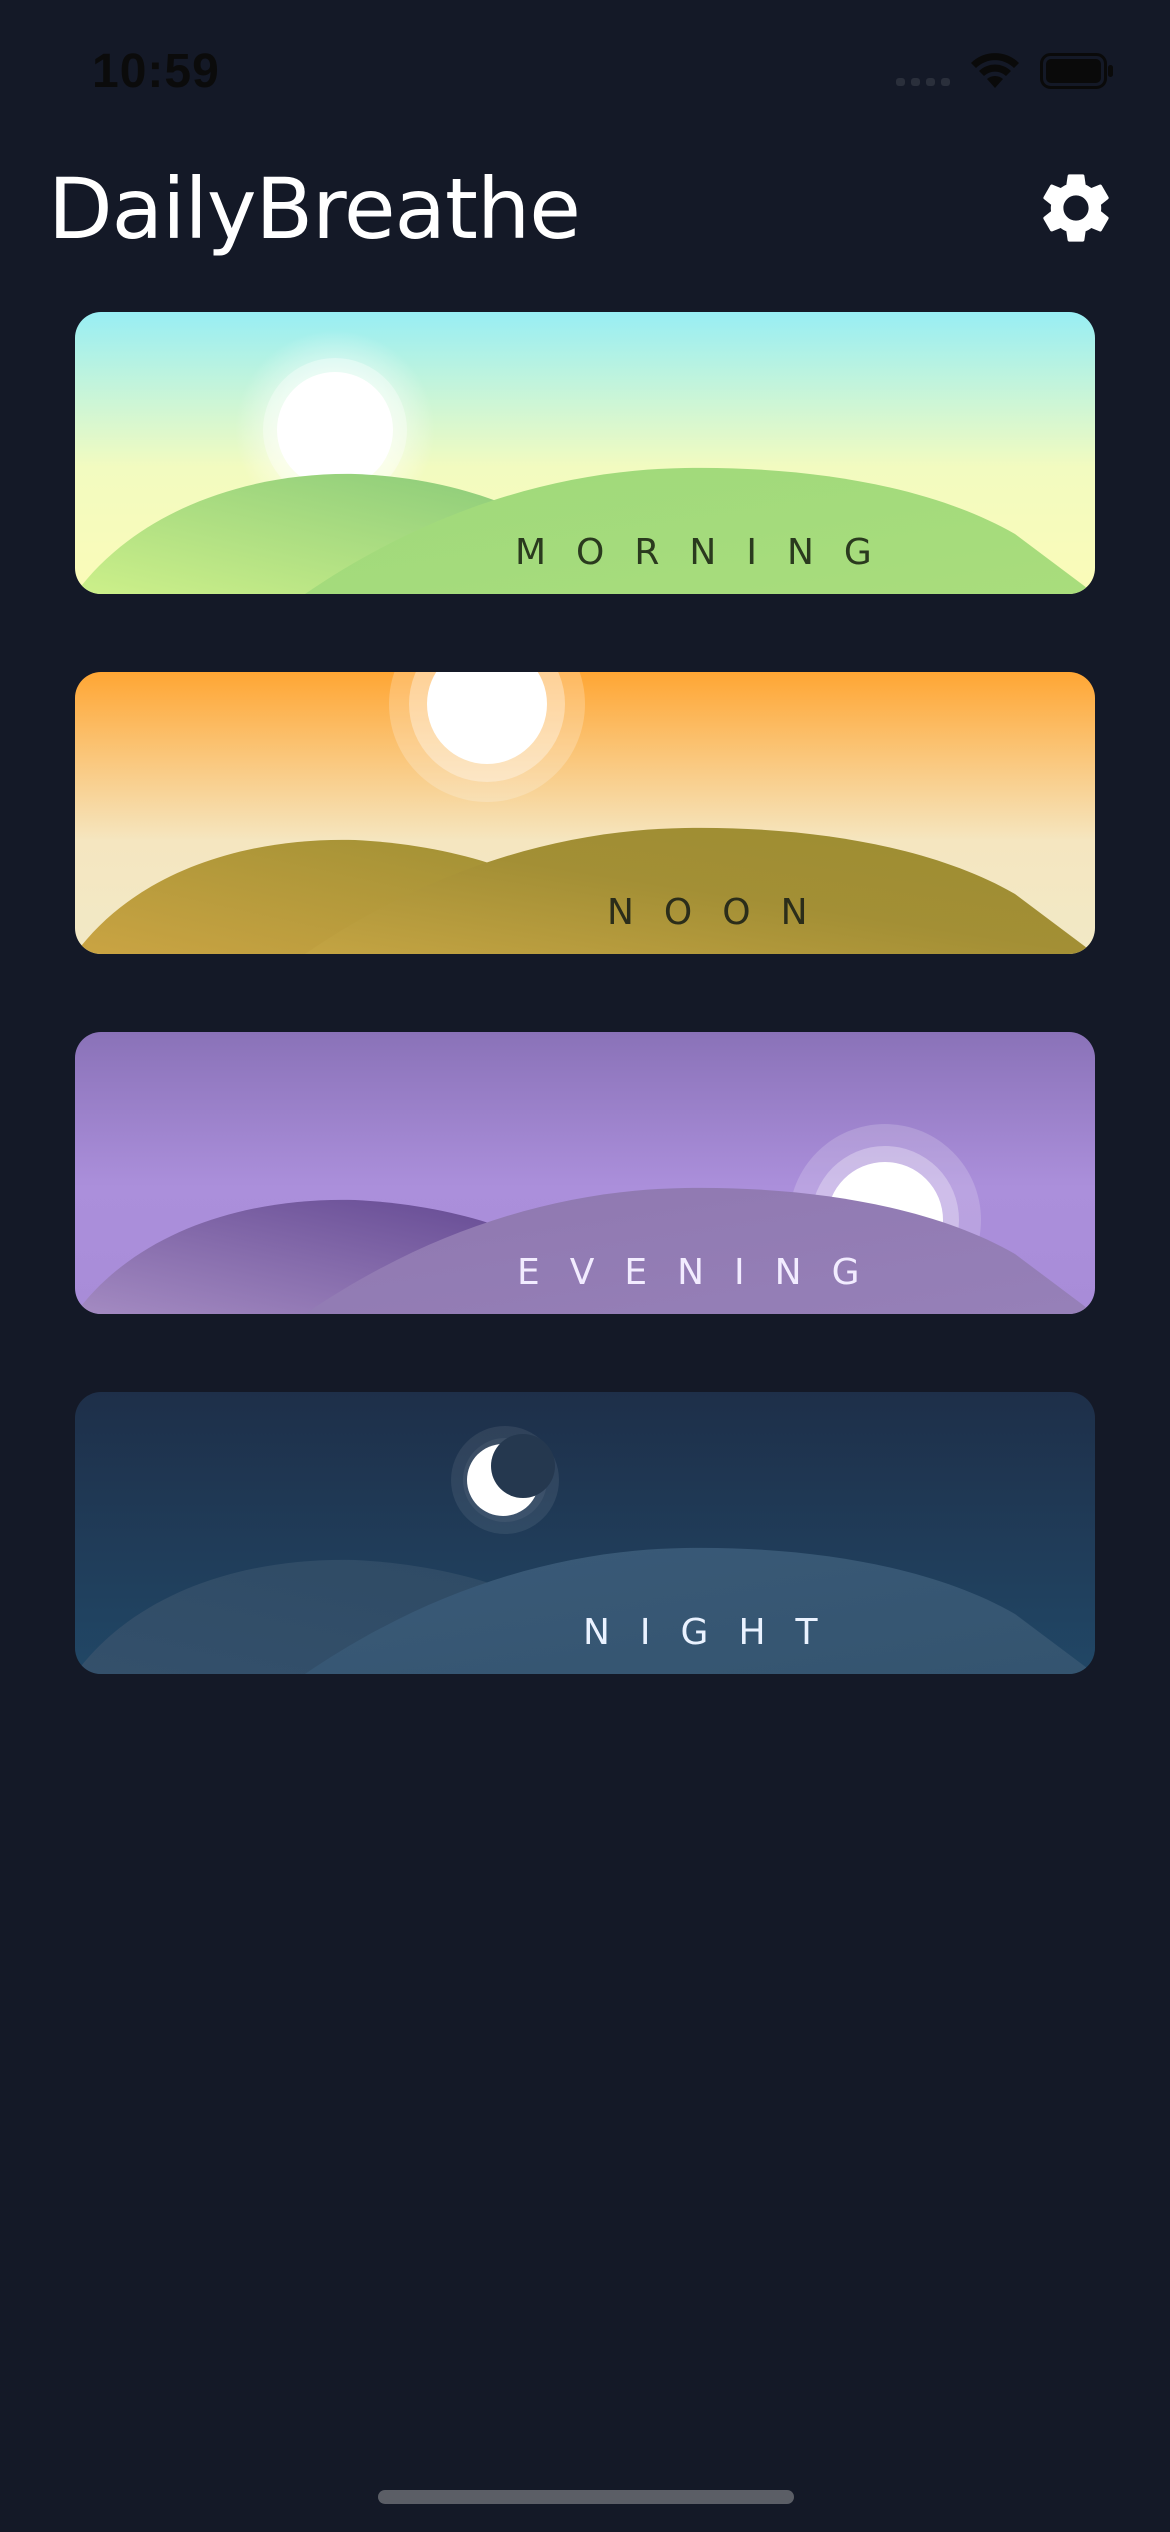 The height and width of the screenshot is (2532, 1170). What do you see at coordinates (156, 71) in the screenshot?
I see `status-time: 10:59` at bounding box center [156, 71].